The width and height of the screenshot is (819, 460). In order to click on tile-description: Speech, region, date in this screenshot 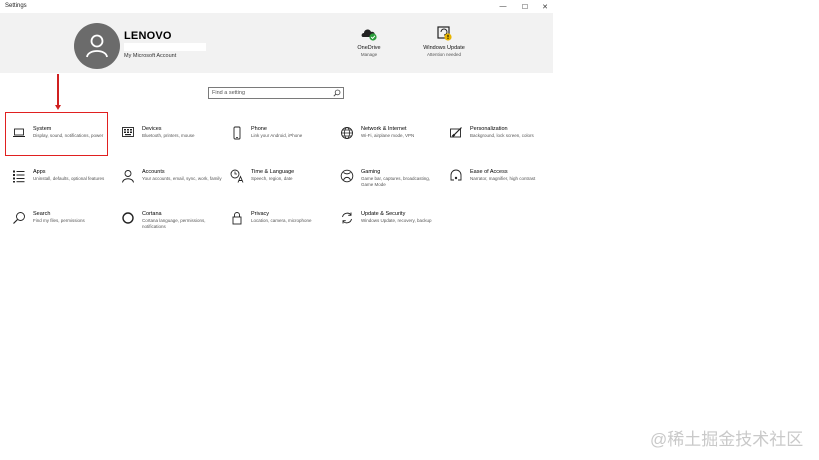, I will do `click(272, 178)`.